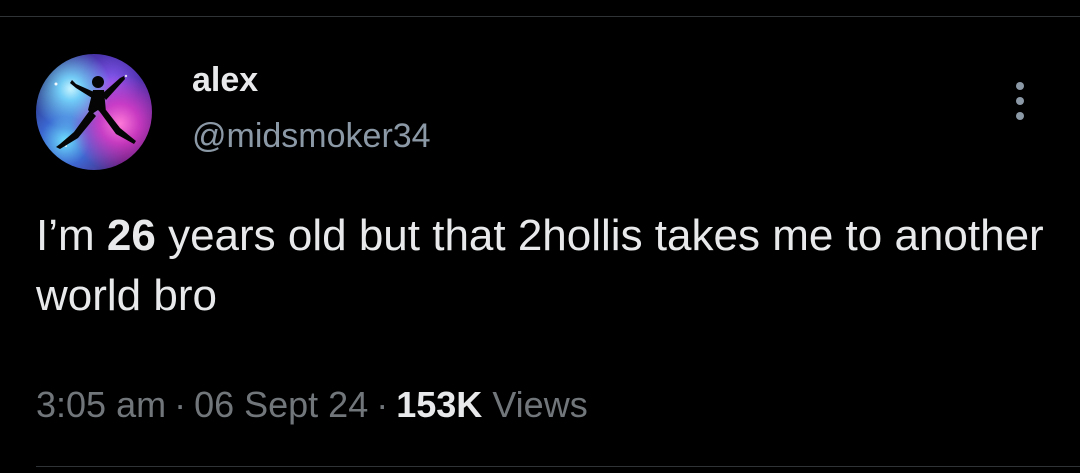  What do you see at coordinates (439, 404) in the screenshot?
I see `views-count: 153K` at bounding box center [439, 404].